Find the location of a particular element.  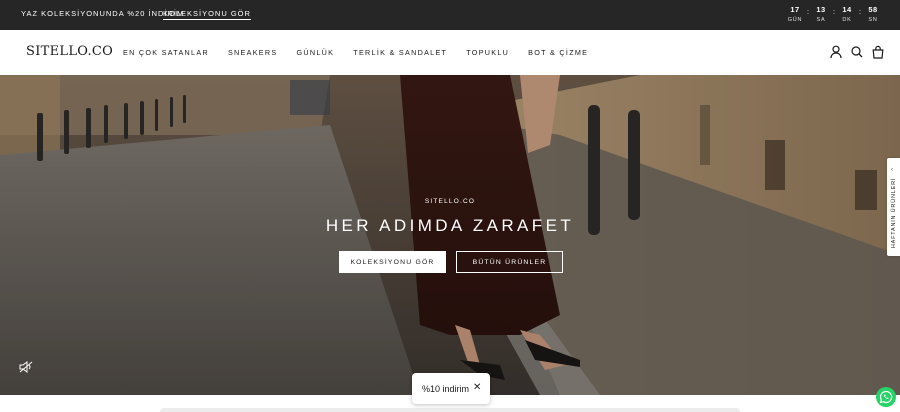

countdown-days: 17 GÜN is located at coordinates (795, 14).